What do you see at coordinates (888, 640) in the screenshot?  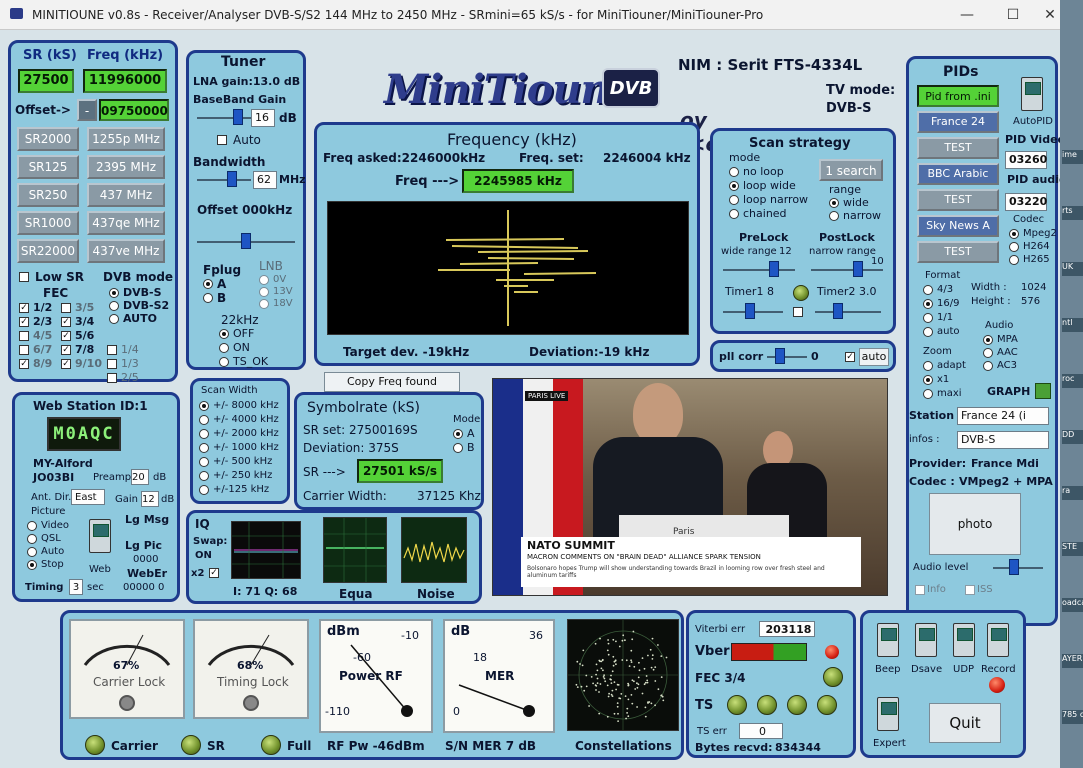 I see `beep-switch` at bounding box center [888, 640].